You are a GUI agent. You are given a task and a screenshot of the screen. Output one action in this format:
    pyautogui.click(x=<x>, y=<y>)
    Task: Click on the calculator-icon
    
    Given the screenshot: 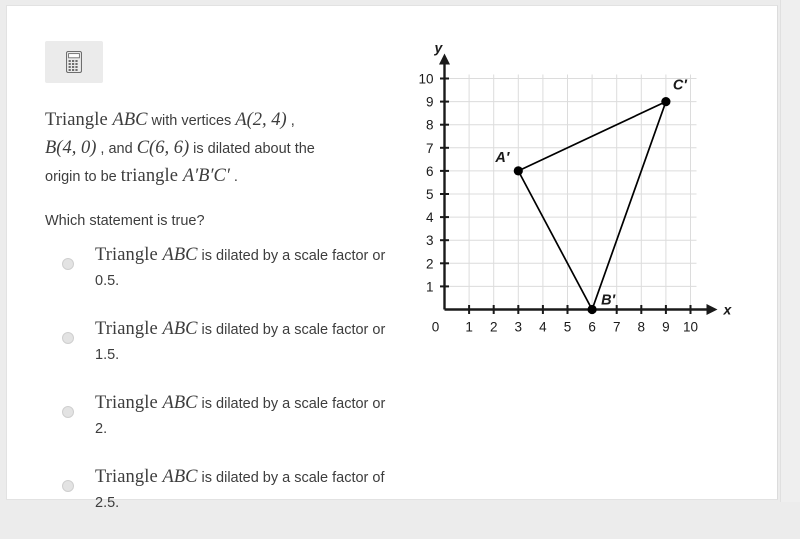 What is the action you would take?
    pyautogui.click(x=74, y=62)
    